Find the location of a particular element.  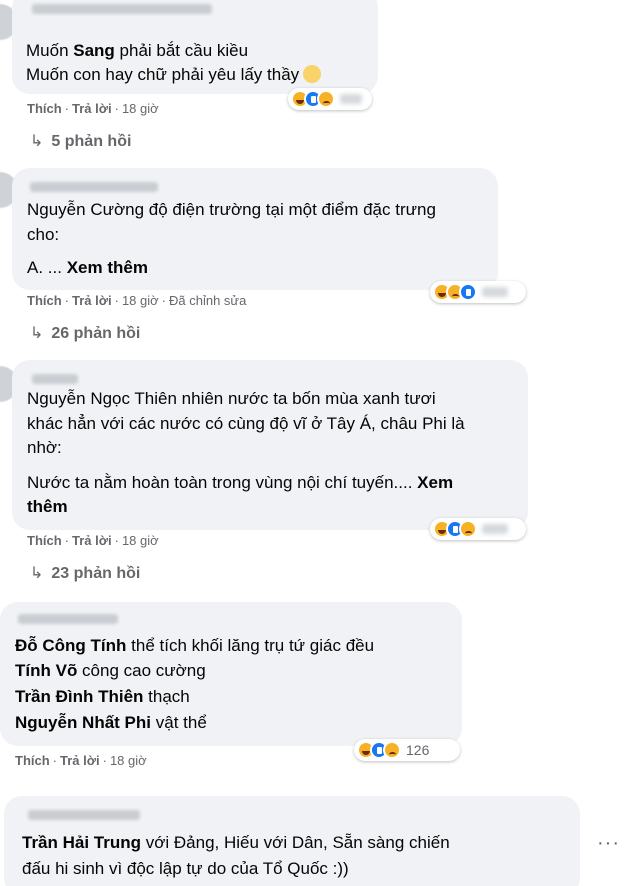

comment-line: Nguyễn Nhất Phi vật thể is located at coordinates (111, 723).